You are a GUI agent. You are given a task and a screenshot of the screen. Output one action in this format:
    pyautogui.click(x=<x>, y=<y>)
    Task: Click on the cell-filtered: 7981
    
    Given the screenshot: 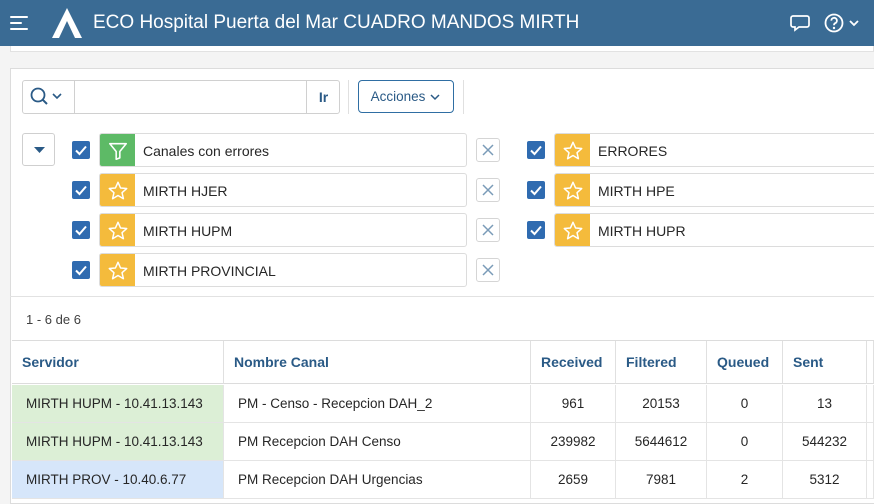 What is the action you would take?
    pyautogui.click(x=661, y=480)
    